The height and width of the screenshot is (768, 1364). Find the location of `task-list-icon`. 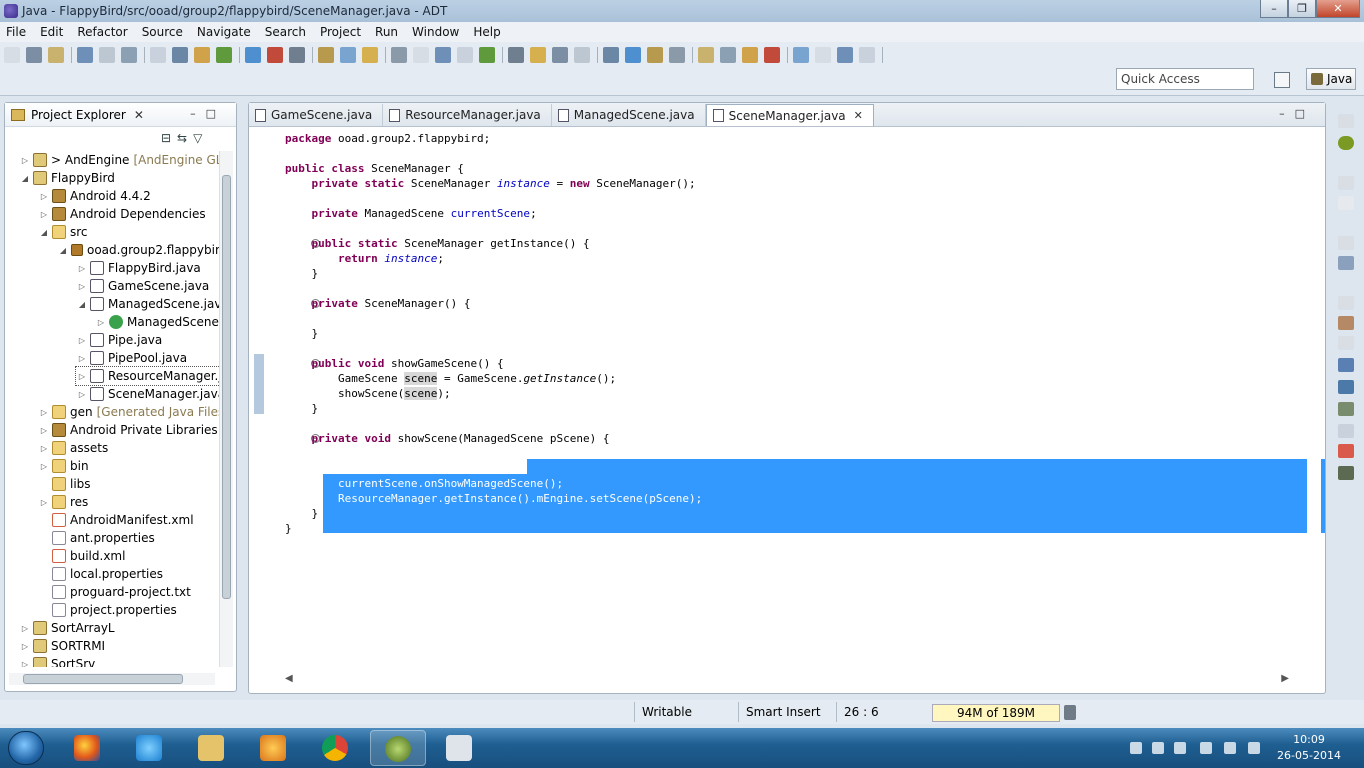

task-list-icon is located at coordinates (1346, 263).